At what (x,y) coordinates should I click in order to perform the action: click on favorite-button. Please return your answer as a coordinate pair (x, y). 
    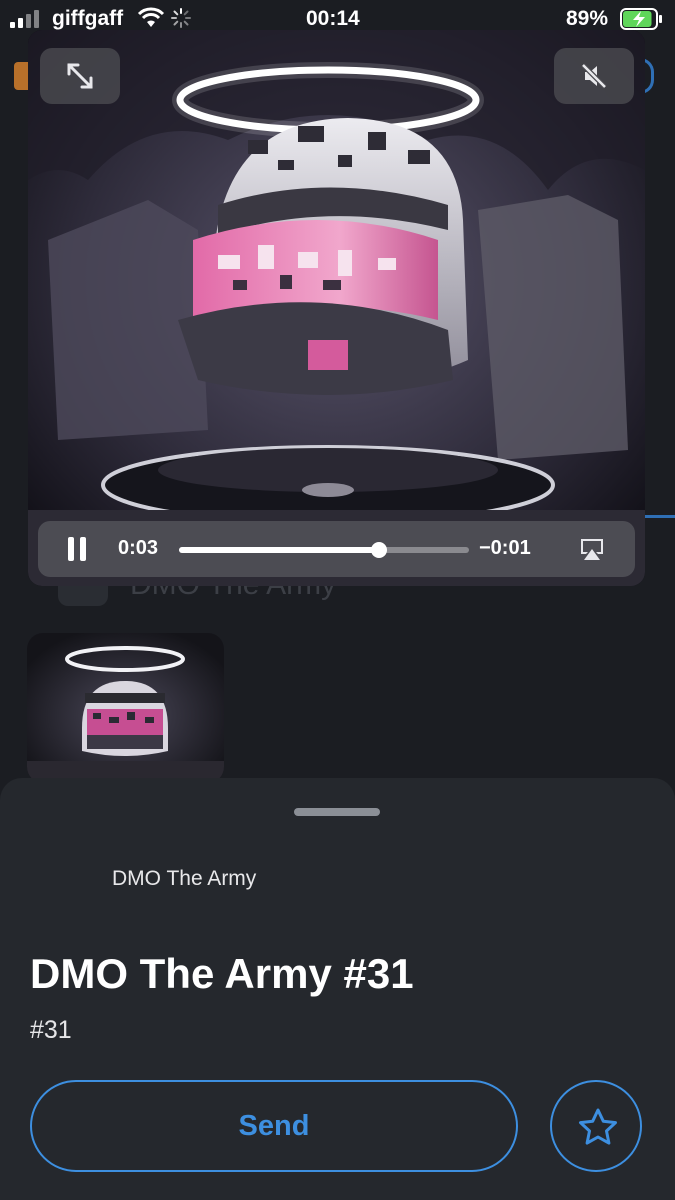
    Looking at the image, I should click on (596, 1126).